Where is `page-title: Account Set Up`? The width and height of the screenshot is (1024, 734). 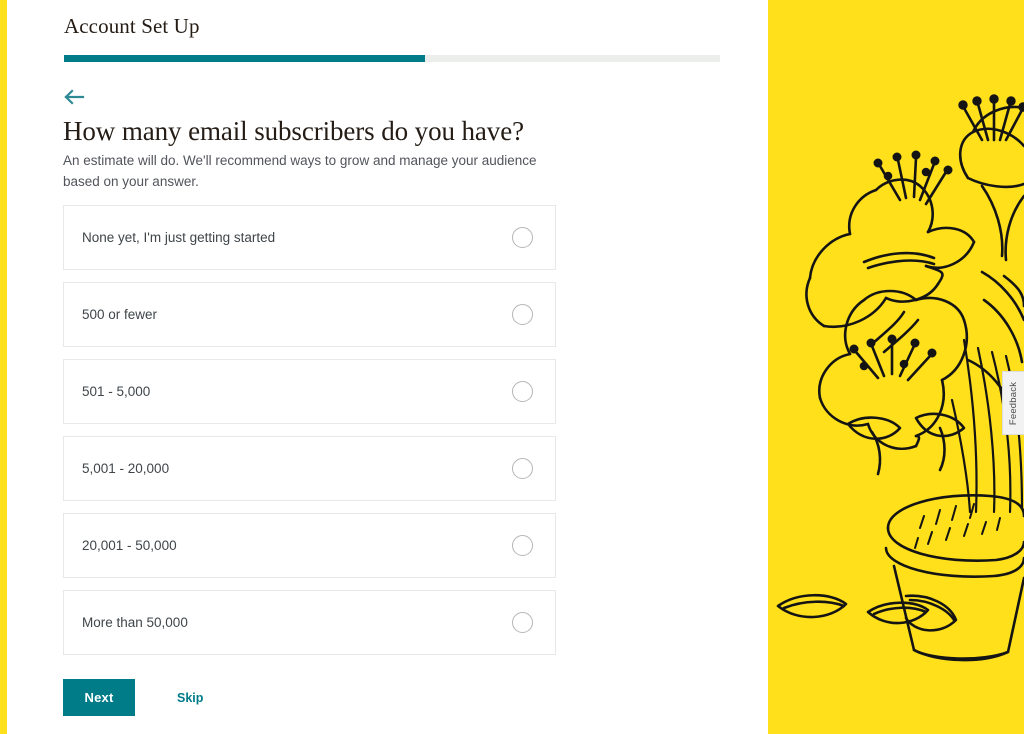 page-title: Account Set Up is located at coordinates (132, 26).